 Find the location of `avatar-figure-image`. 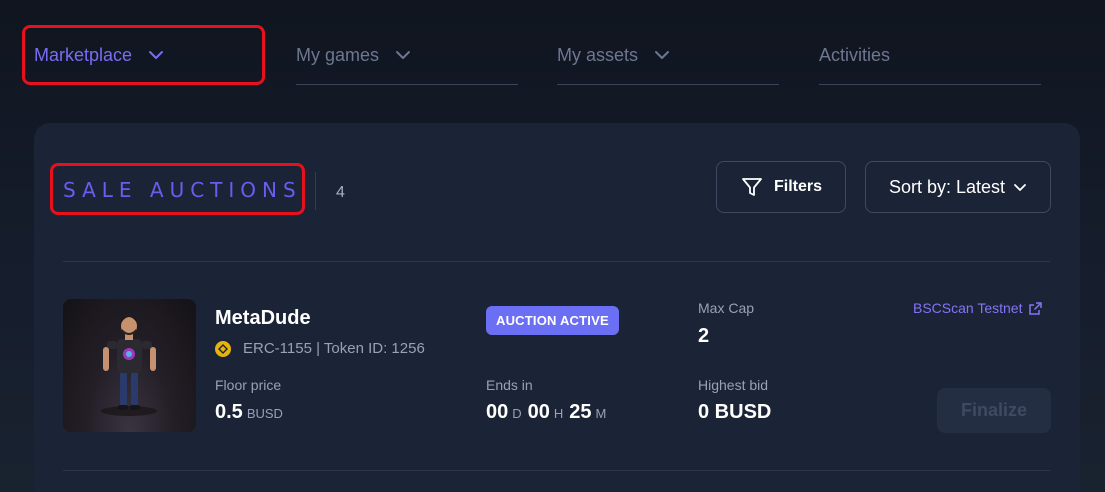

avatar-figure-image is located at coordinates (129, 366).